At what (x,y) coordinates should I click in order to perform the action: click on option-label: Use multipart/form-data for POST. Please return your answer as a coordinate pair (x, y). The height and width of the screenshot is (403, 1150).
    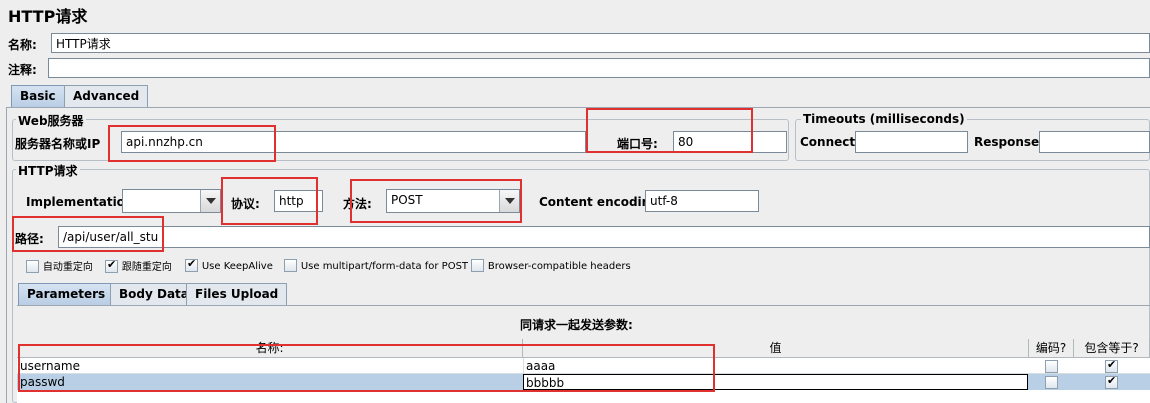
    Looking at the image, I should click on (384, 266).